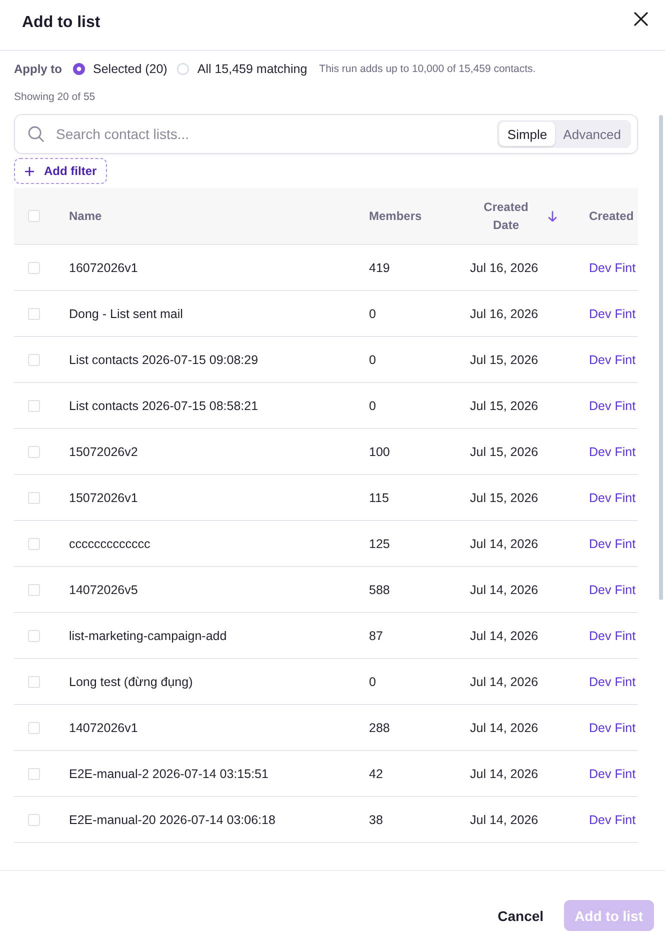 Image resolution: width=665 pixels, height=936 pixels. I want to click on member-count: 125, so click(379, 543).